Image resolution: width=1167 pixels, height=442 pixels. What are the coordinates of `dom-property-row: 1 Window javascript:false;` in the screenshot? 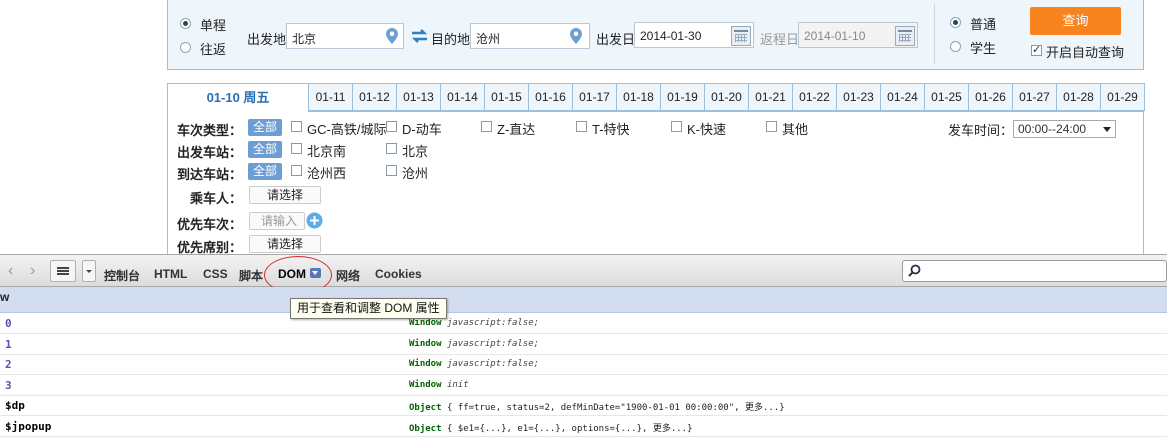 It's located at (583, 344).